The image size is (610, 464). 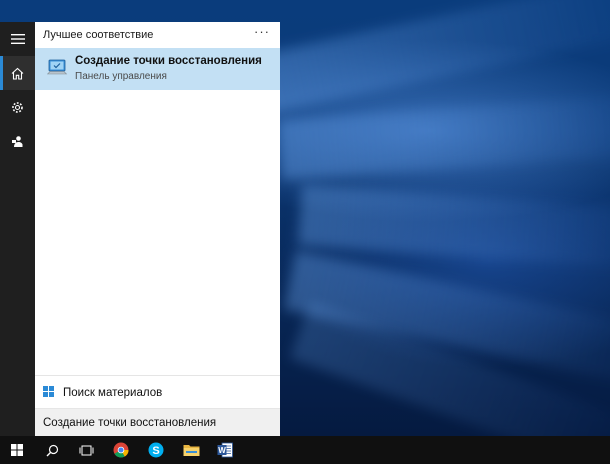 I want to click on file-explorer-taskbar-button, so click(x=191, y=450).